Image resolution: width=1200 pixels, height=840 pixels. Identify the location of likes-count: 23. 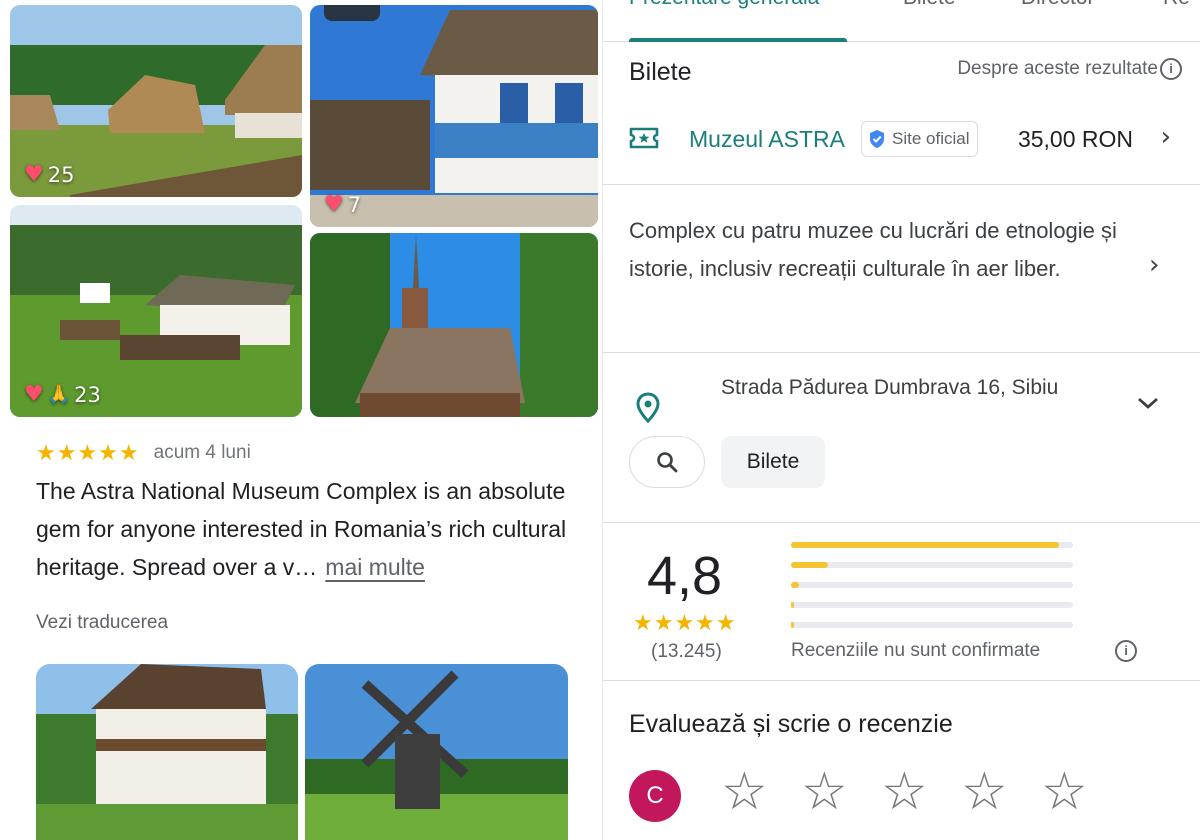
(87, 394).